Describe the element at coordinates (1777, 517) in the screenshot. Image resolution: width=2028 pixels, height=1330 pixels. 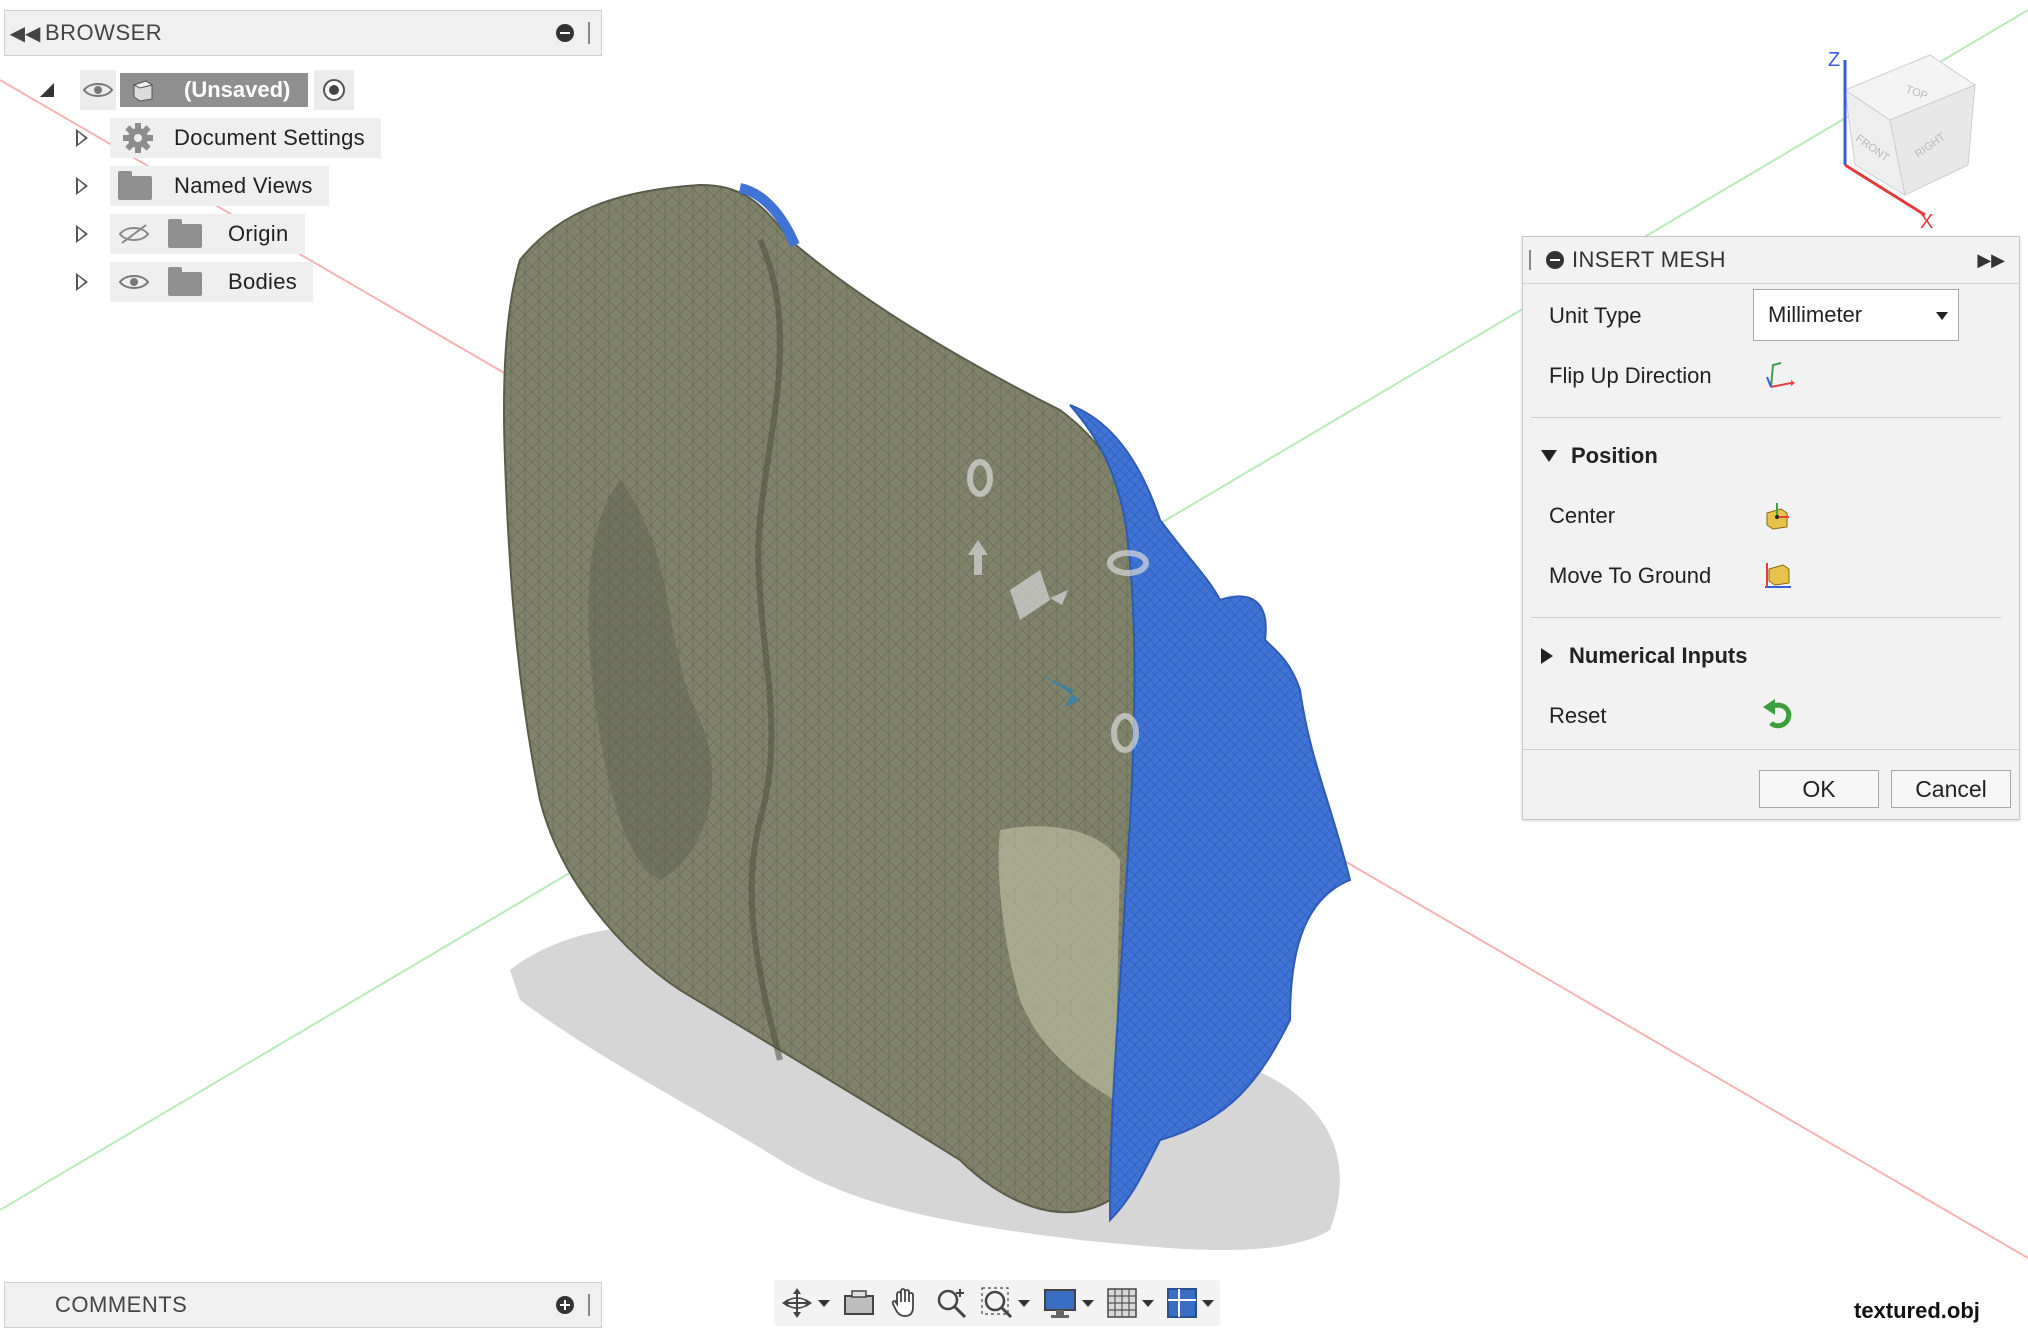
I see `center-icon` at that location.